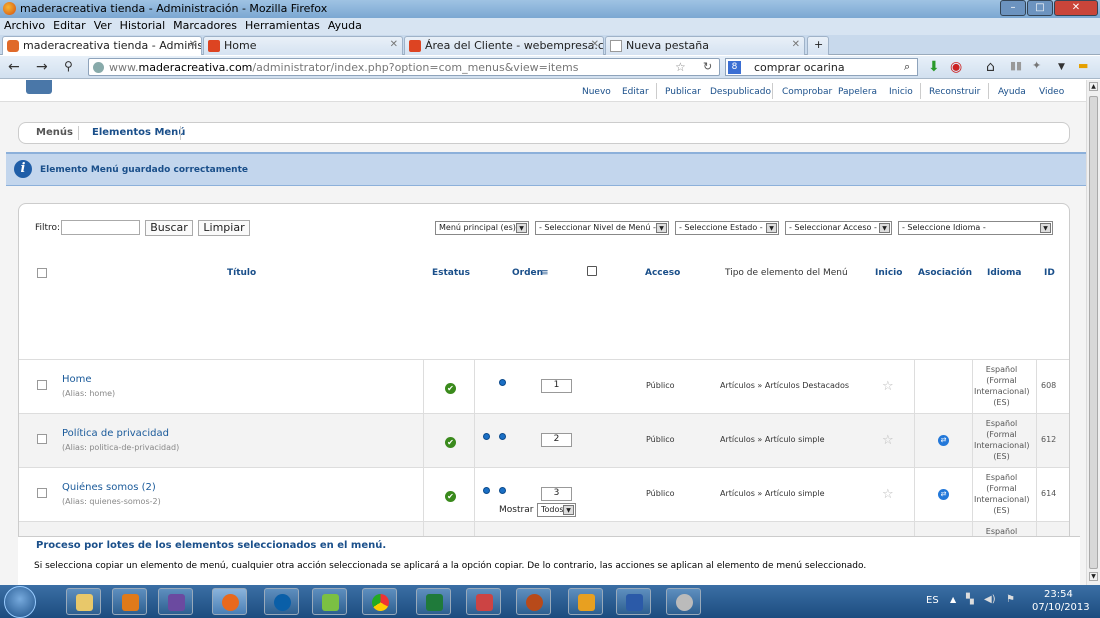 This screenshot has height=618, width=1100. I want to click on taskbar-app11, so click(585, 601).